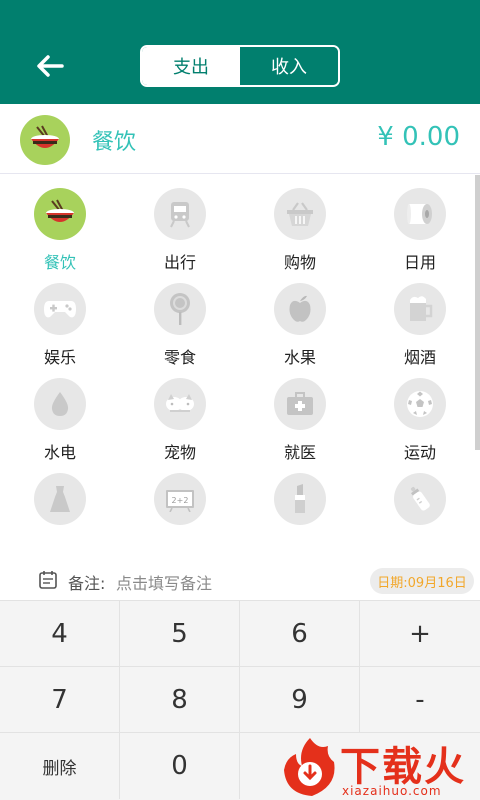 The width and height of the screenshot is (480, 800). I want to click on category-tobacco-alcohol: 烟酒, so click(420, 318).